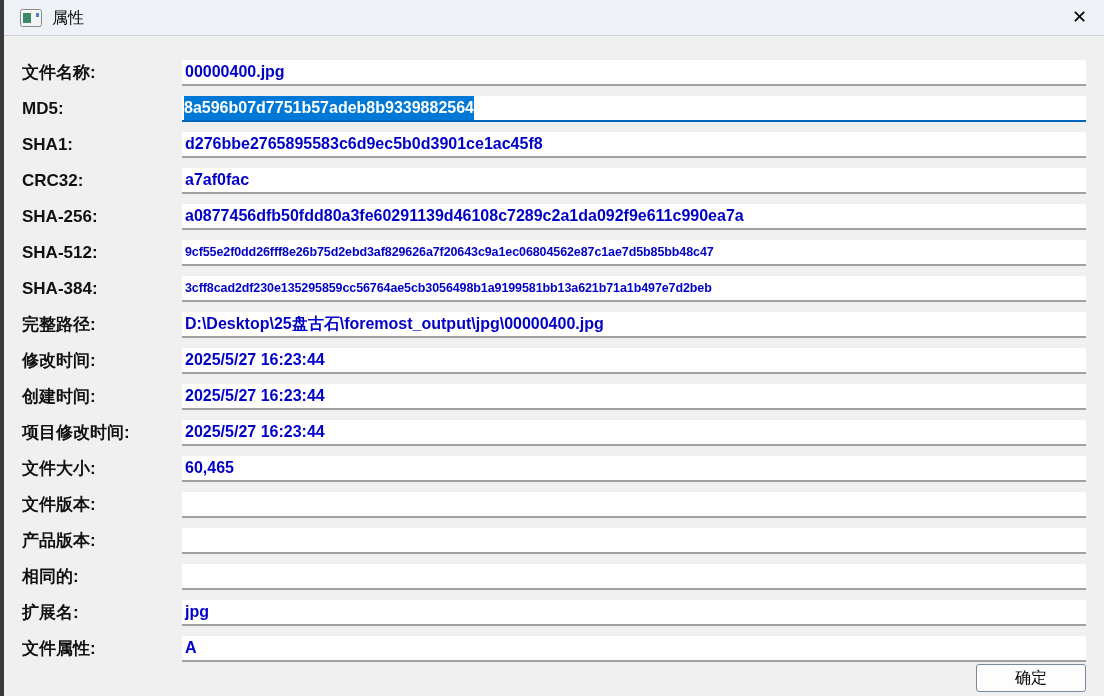 The image size is (1104, 696). What do you see at coordinates (59, 73) in the screenshot?
I see `field-label: 文件名称:` at bounding box center [59, 73].